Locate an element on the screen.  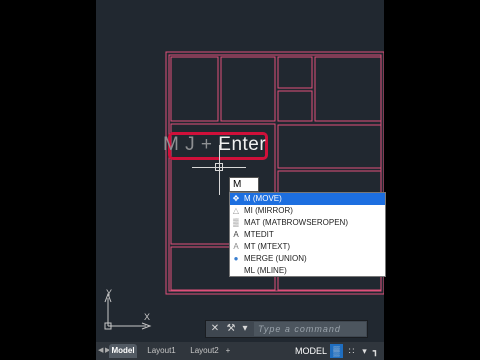
keystroke-prefix: M J + is located at coordinates (191, 144).